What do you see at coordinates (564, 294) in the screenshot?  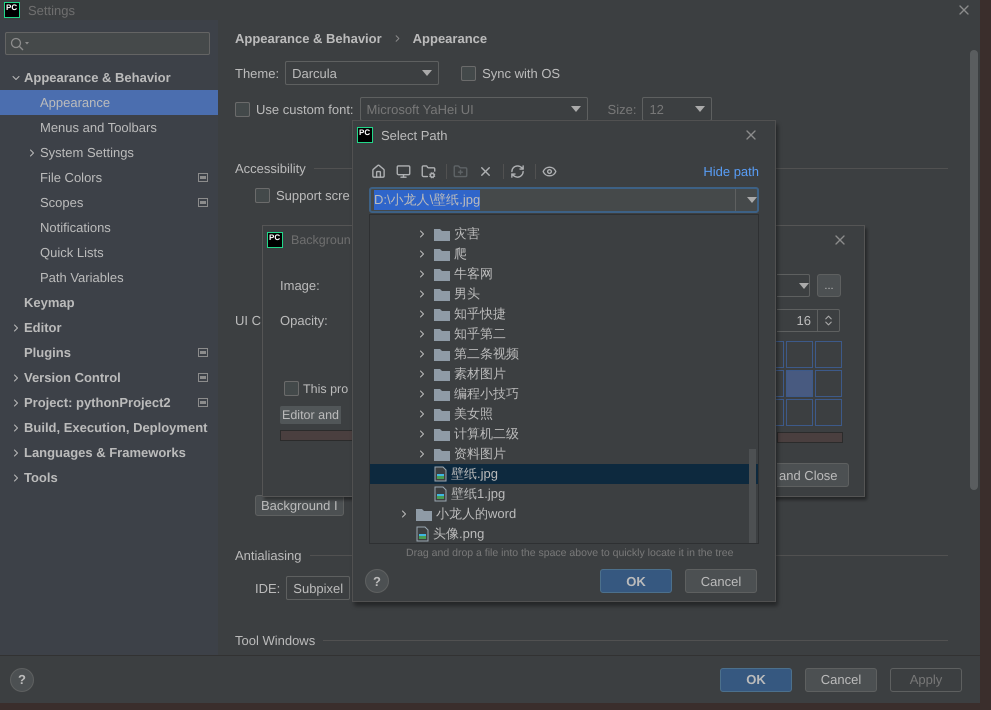 I see `tree-item: 男头` at bounding box center [564, 294].